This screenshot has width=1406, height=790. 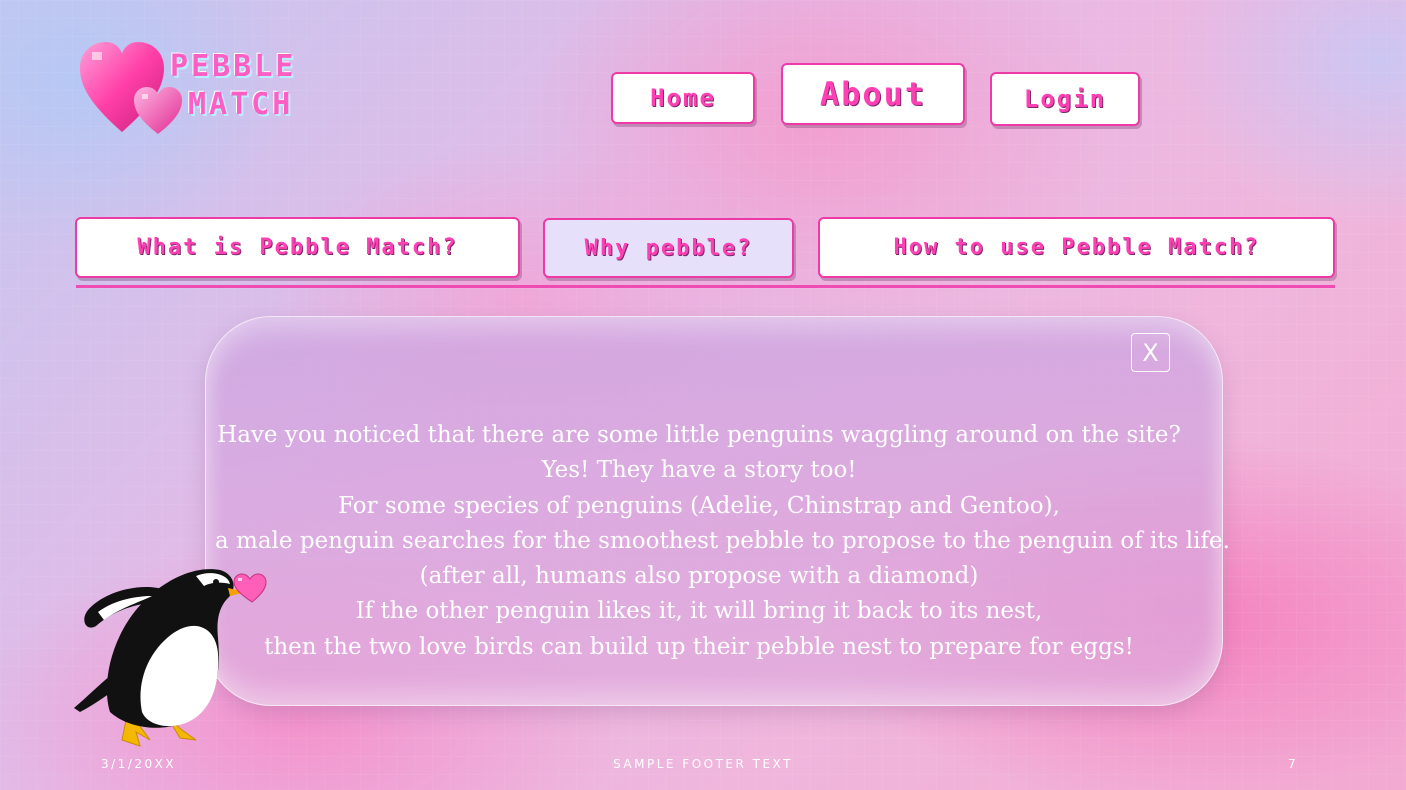 I want to click on logo-wordmark: Pebble Match, so click(x=233, y=86).